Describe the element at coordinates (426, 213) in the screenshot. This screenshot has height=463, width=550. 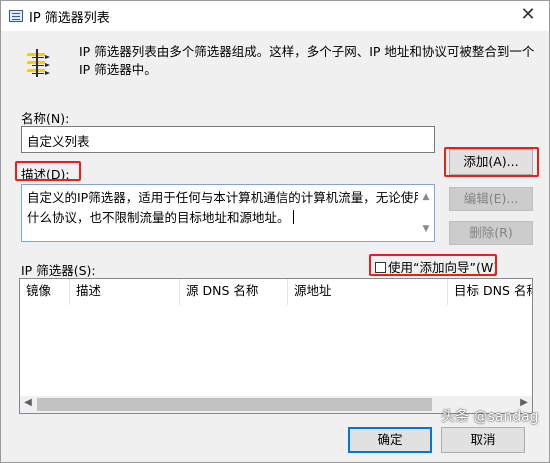
I see `description-scrollbar: ▲ ▼` at that location.